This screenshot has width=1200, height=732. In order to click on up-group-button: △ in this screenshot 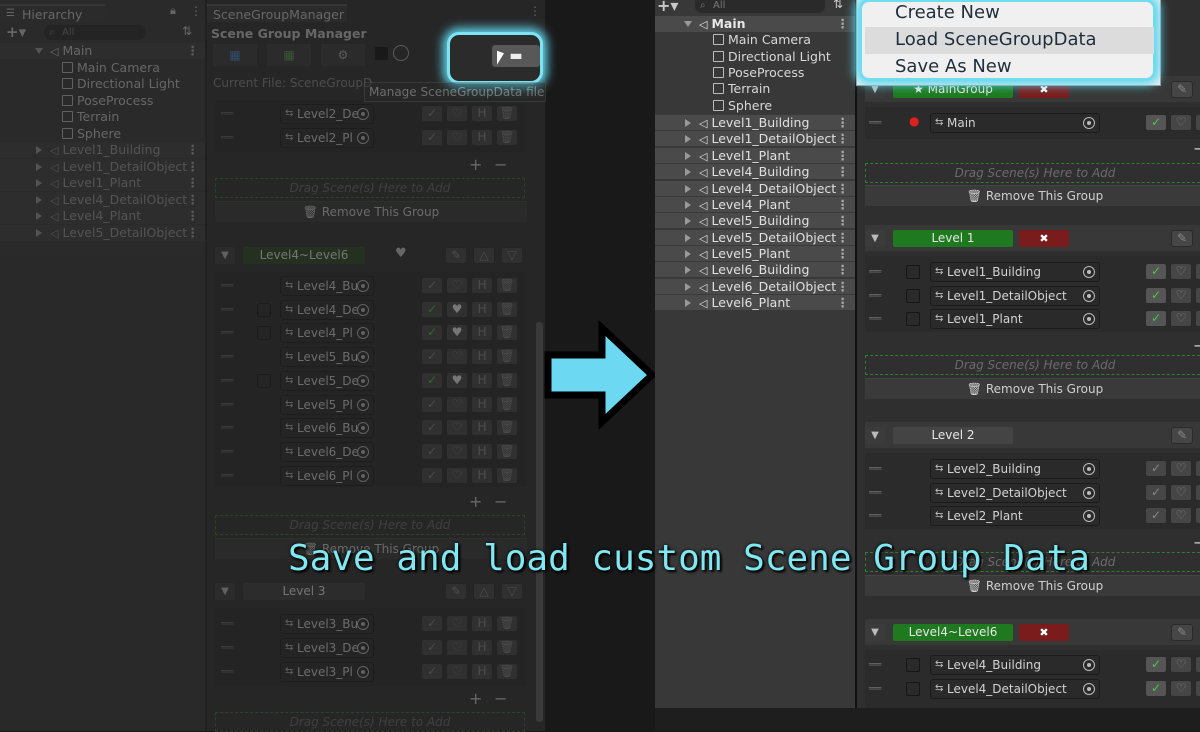, I will do `click(484, 255)`.